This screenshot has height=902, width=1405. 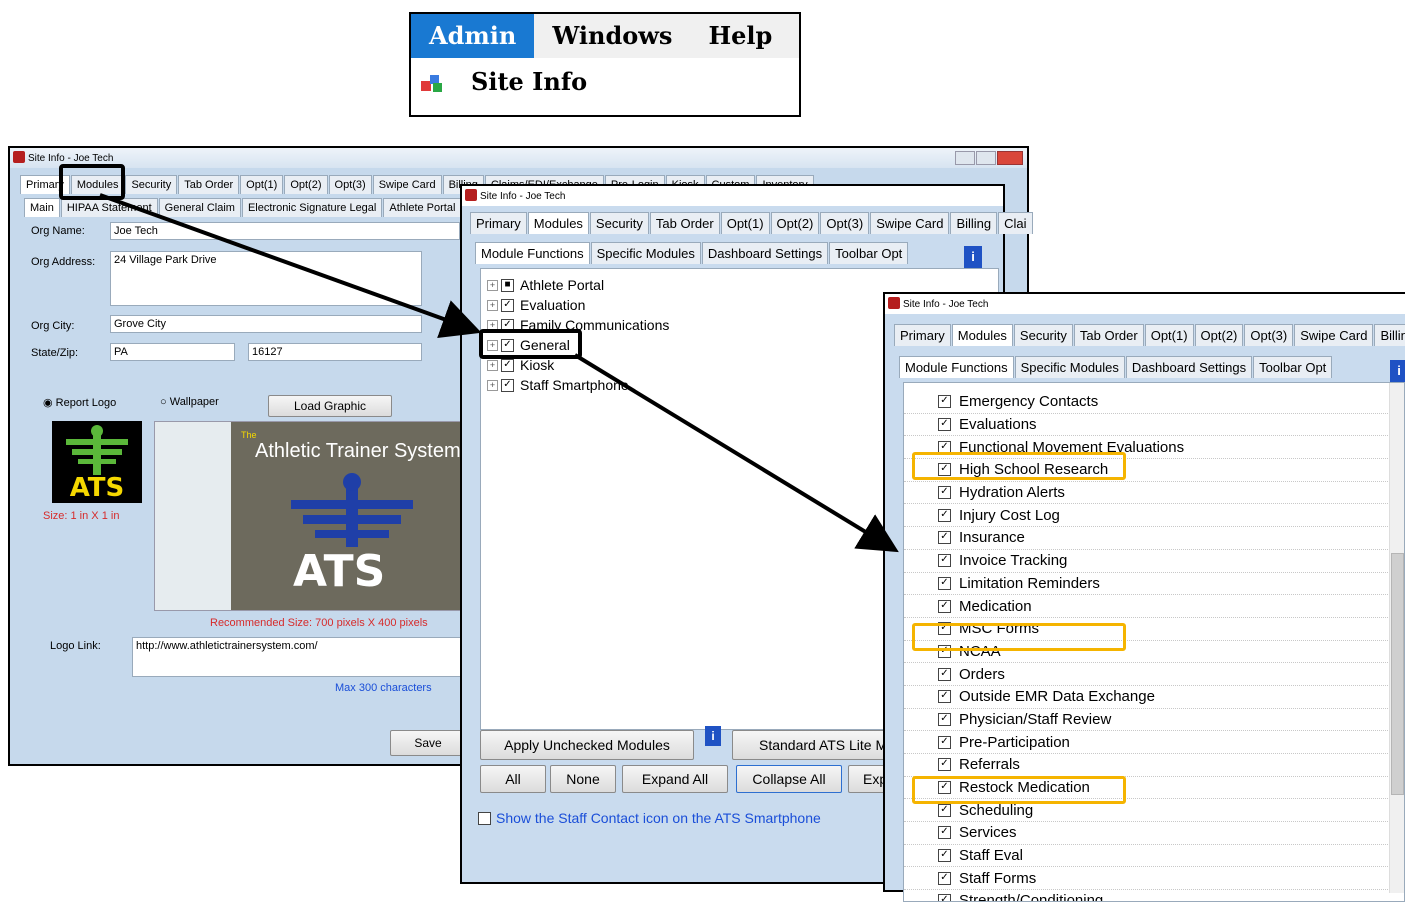 I want to click on module-function-label: Strength/Conditioning, so click(x=1031, y=897).